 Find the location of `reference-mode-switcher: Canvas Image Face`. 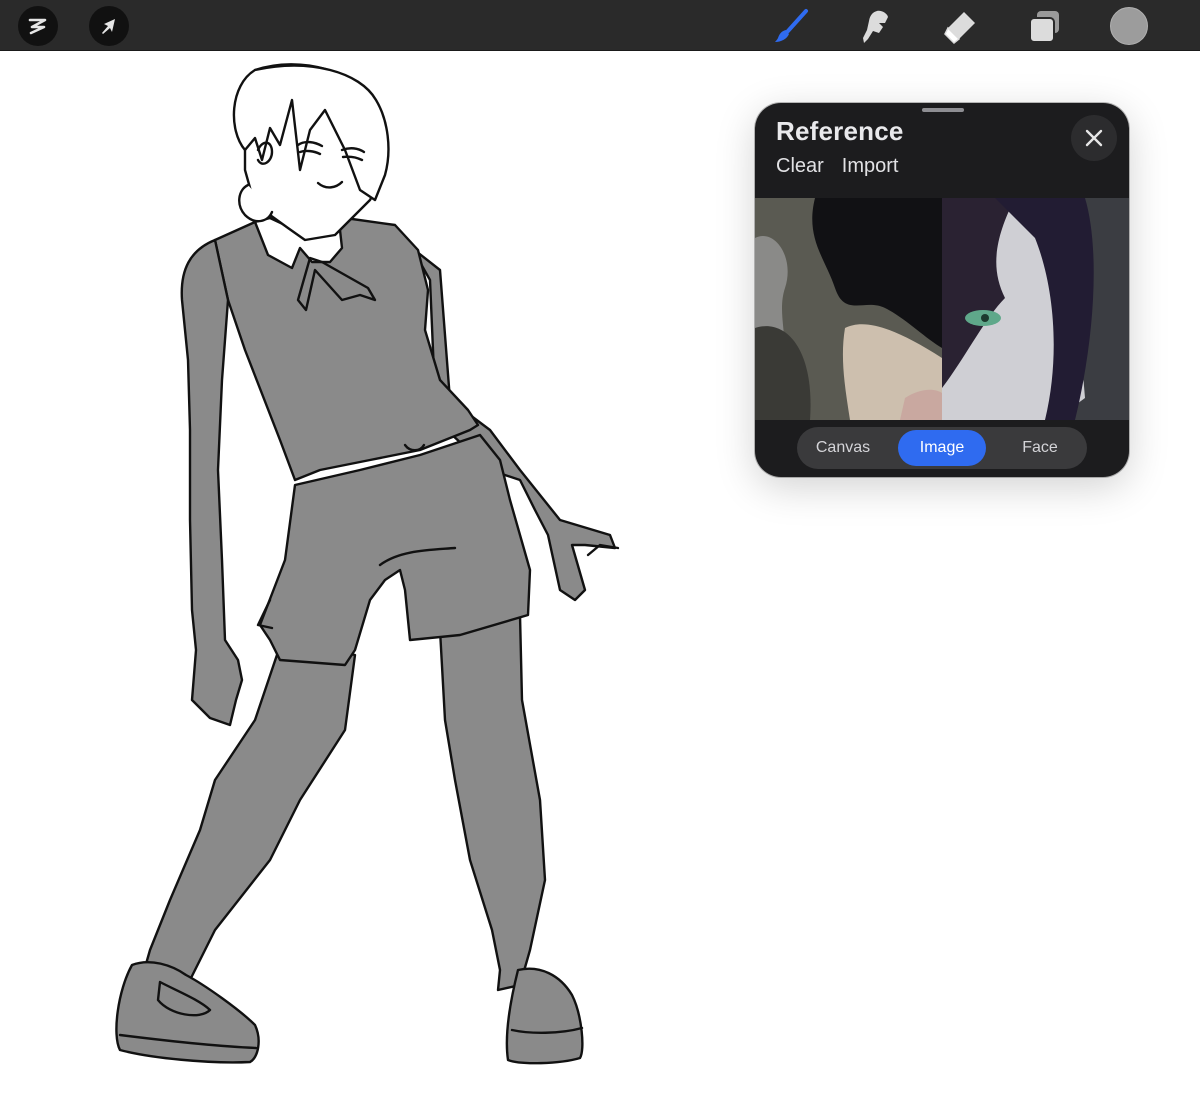

reference-mode-switcher: Canvas Image Face is located at coordinates (942, 448).